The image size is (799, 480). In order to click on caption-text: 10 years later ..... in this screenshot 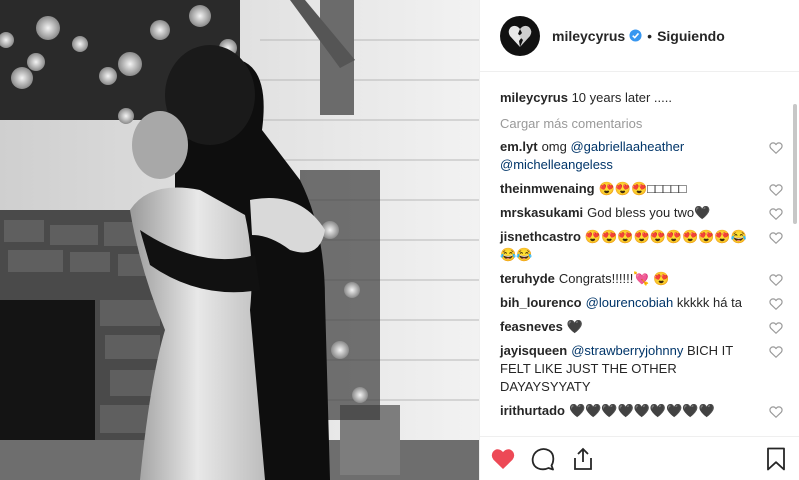, I will do `click(621, 97)`.